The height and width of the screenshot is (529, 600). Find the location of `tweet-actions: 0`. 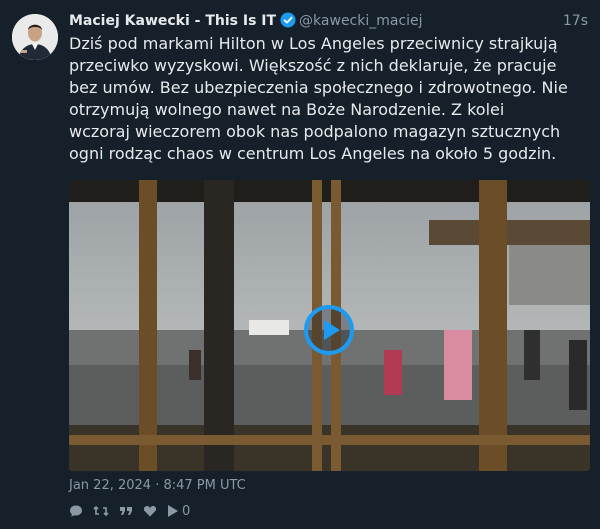

tweet-actions: 0 is located at coordinates (129, 511).